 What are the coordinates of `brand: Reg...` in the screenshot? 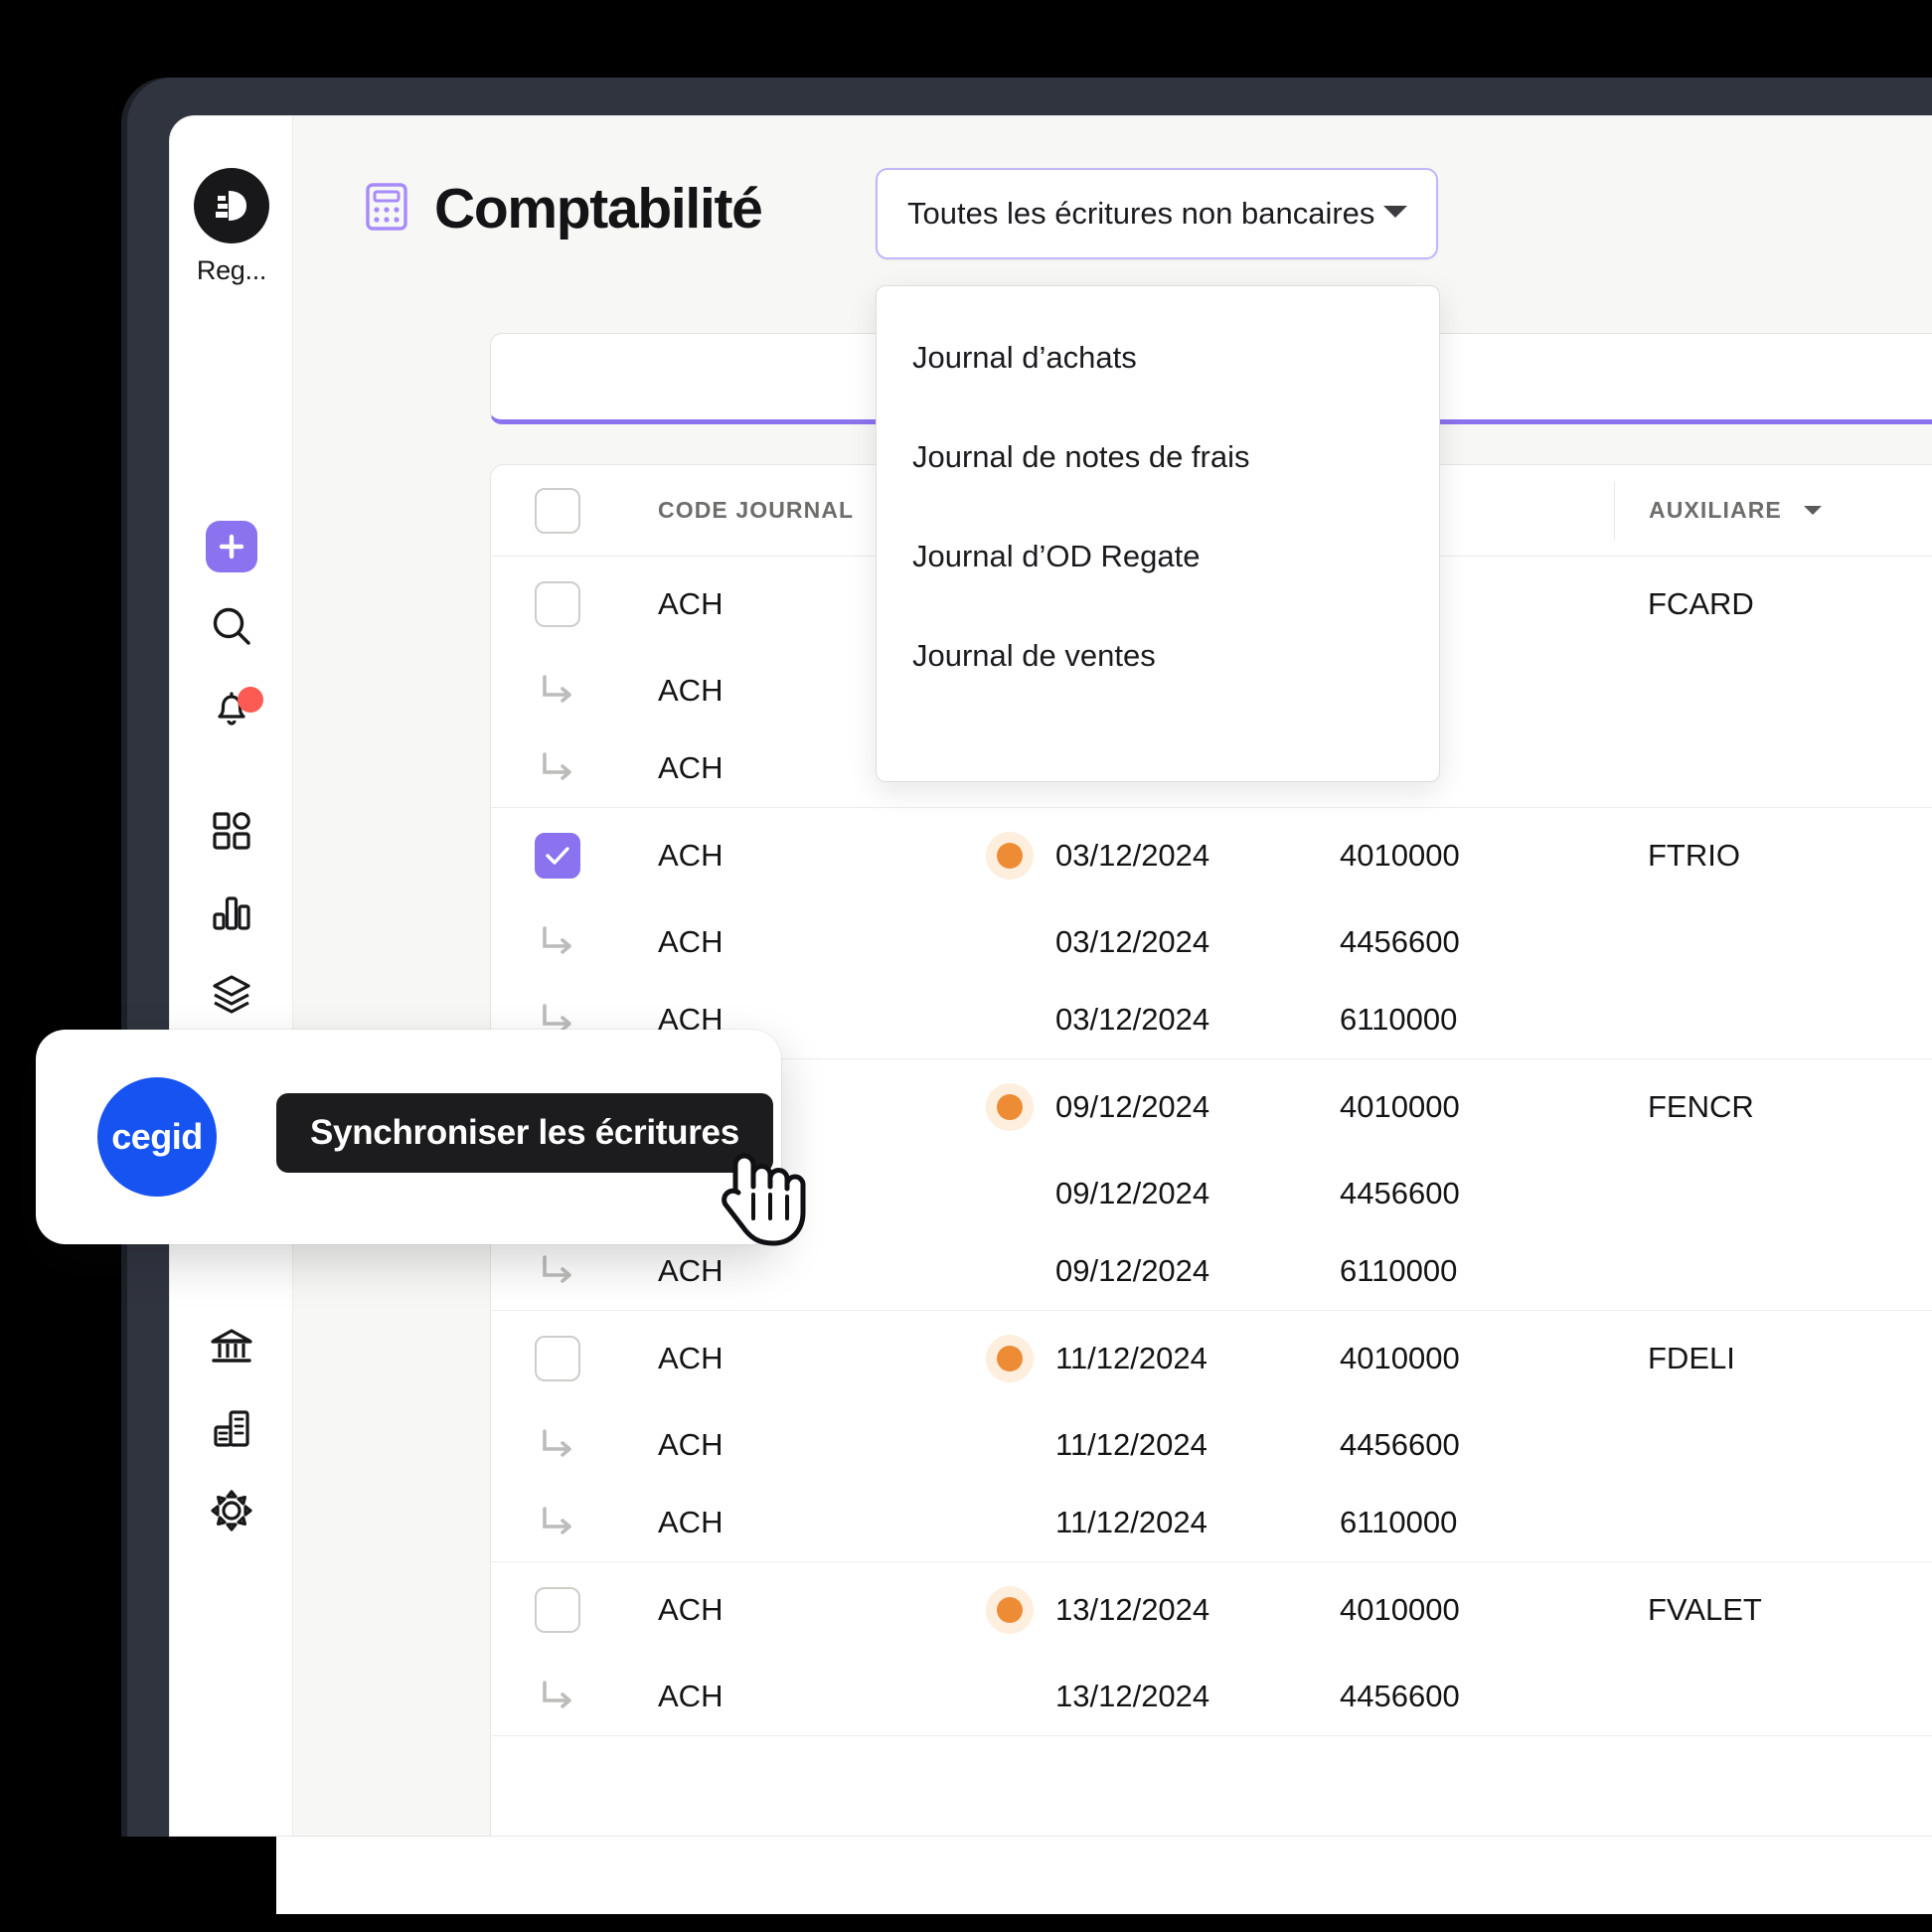 It's located at (231, 227).